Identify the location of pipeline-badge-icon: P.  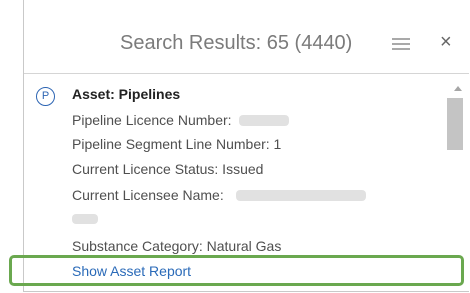
(45, 96).